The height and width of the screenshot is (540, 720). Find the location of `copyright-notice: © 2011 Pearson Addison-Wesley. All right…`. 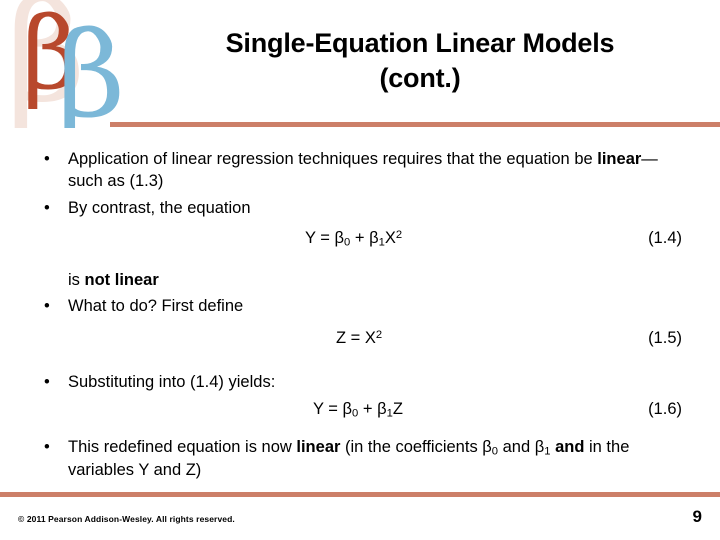

copyright-notice: © 2011 Pearson Addison-Wesley. All right… is located at coordinates (126, 519).